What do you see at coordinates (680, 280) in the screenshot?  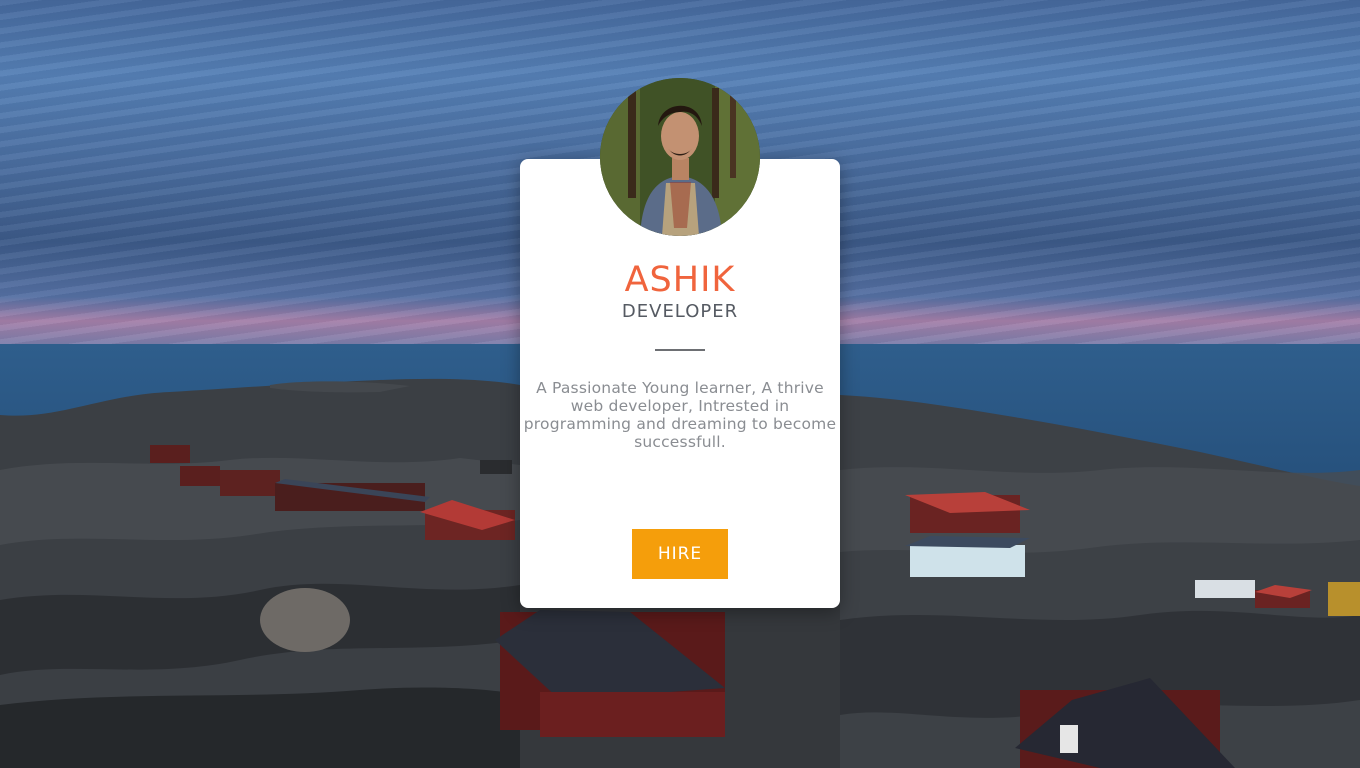 I see `profile-name: ASHIK` at bounding box center [680, 280].